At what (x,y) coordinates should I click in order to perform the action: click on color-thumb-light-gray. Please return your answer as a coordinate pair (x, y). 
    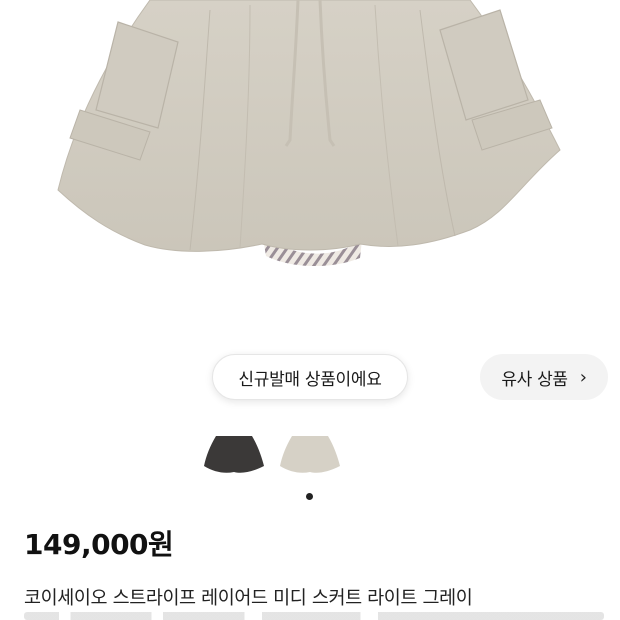
    Looking at the image, I should click on (310, 453).